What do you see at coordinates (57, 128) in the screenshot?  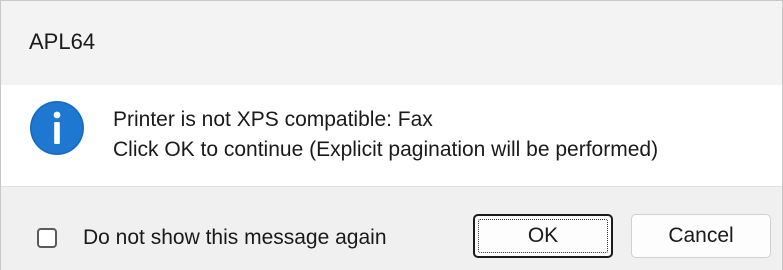 I see `info-icon` at bounding box center [57, 128].